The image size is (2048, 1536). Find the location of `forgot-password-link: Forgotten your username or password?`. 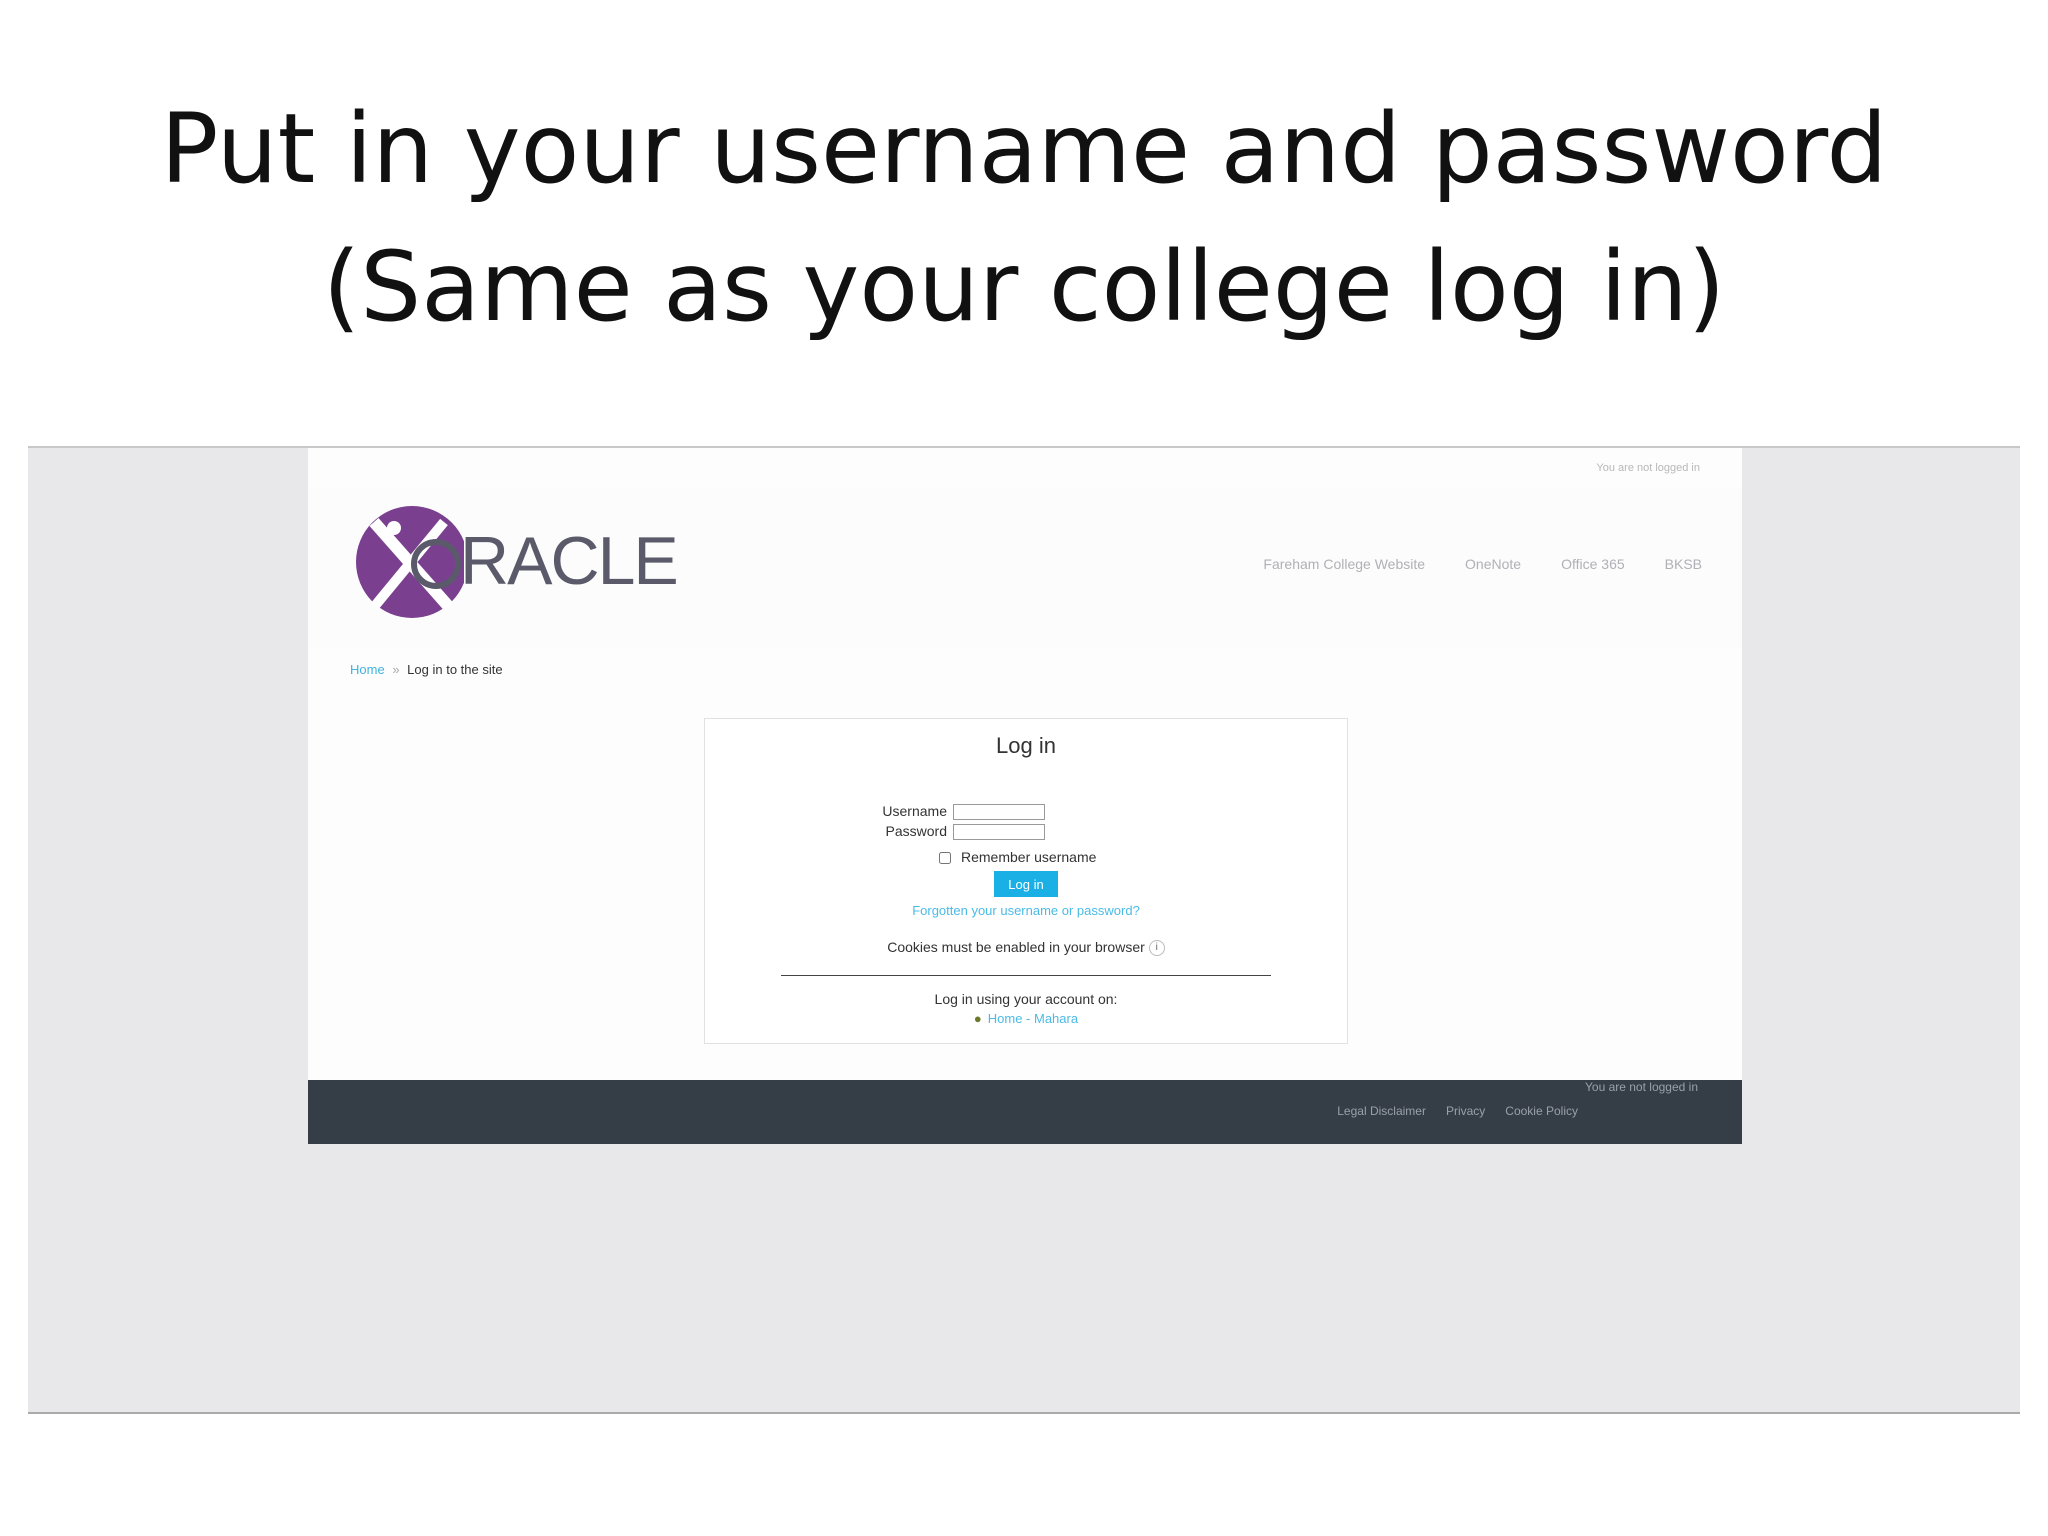

forgot-password-link: Forgotten your username or password? is located at coordinates (1026, 910).